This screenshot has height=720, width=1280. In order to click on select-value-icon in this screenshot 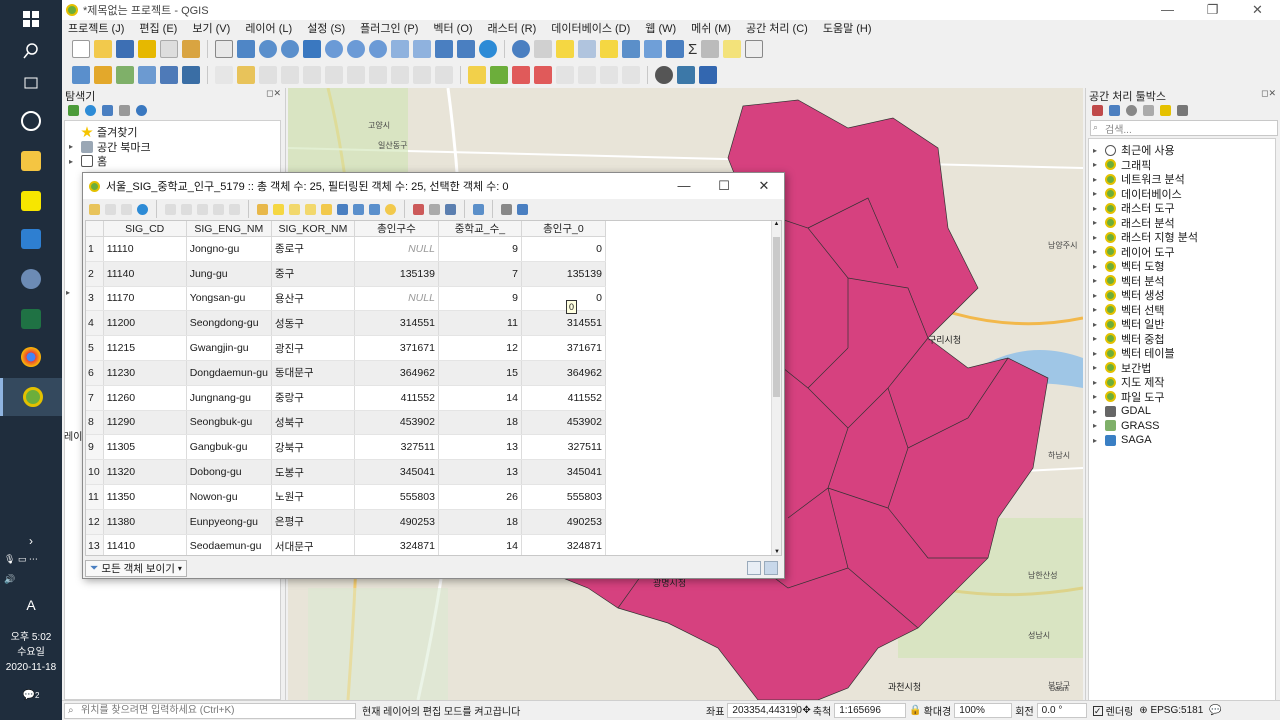, I will do `click(587, 49)`.